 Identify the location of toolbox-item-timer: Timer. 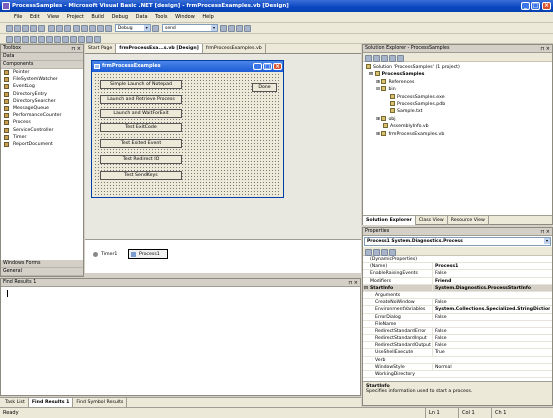
(42, 137).